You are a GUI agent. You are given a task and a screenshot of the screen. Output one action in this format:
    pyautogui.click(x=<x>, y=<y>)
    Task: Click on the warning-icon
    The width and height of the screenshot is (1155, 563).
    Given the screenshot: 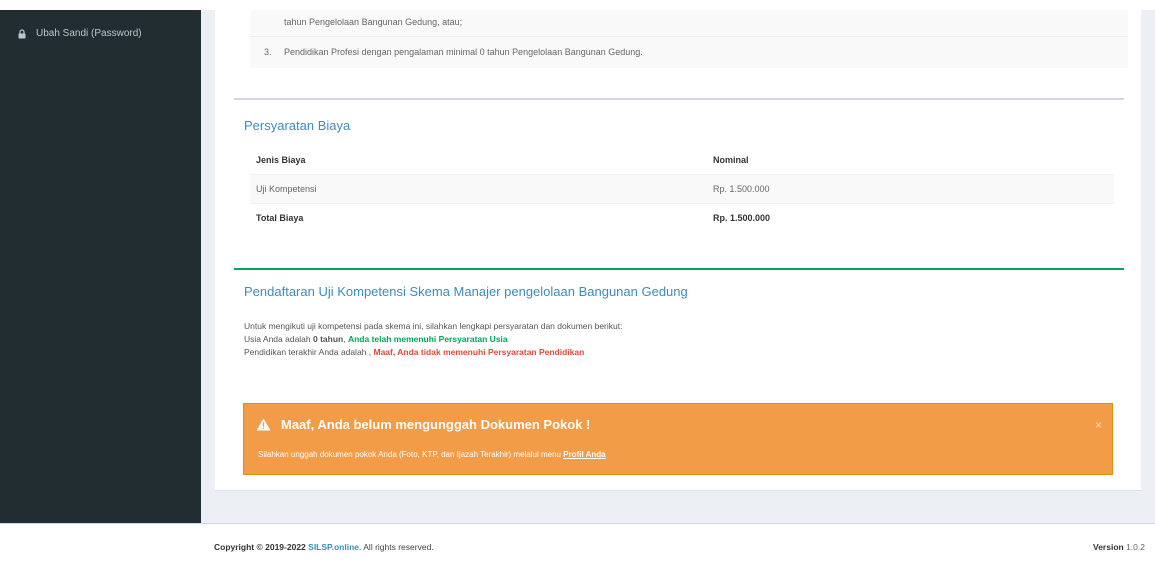 What is the action you would take?
    pyautogui.click(x=263, y=424)
    